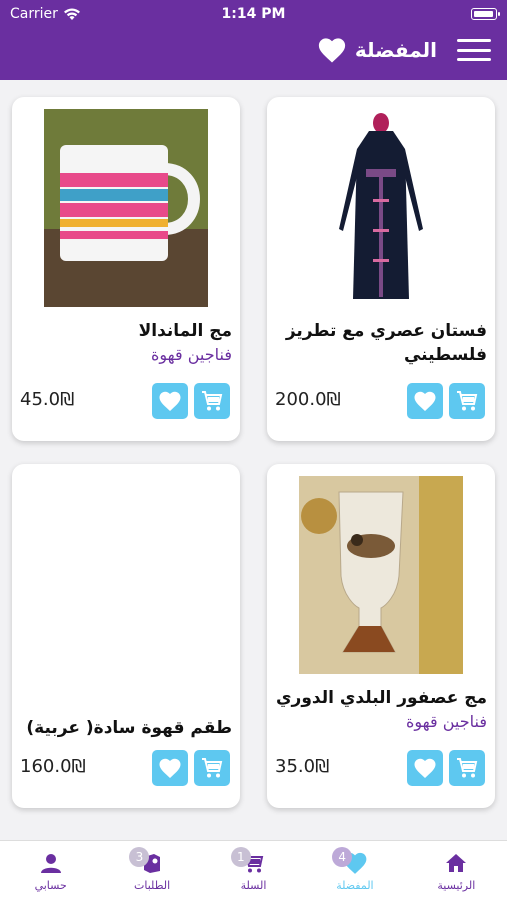 The height and width of the screenshot is (900, 507). I want to click on tab-label: الطلبات, so click(152, 885).